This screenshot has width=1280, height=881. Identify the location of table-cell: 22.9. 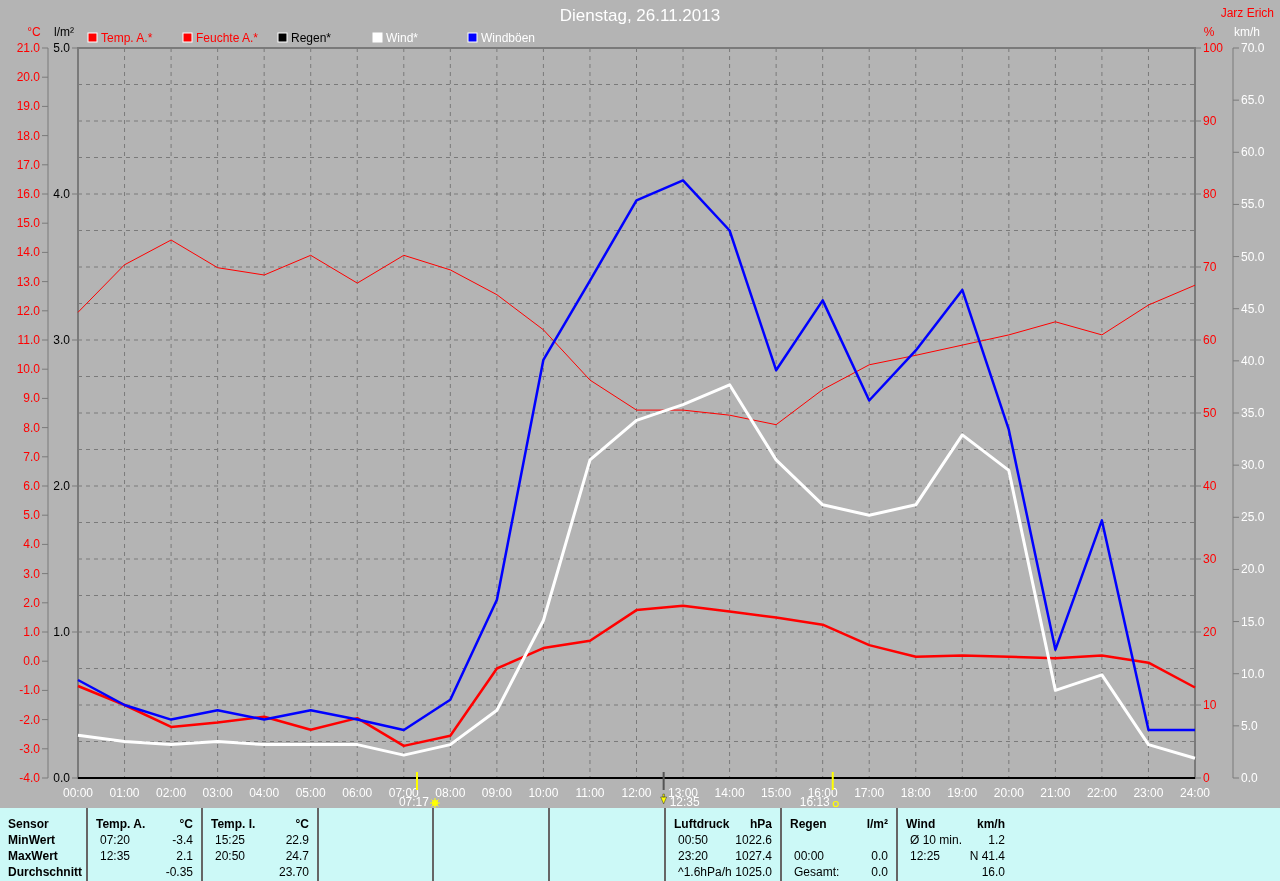
(297, 840).